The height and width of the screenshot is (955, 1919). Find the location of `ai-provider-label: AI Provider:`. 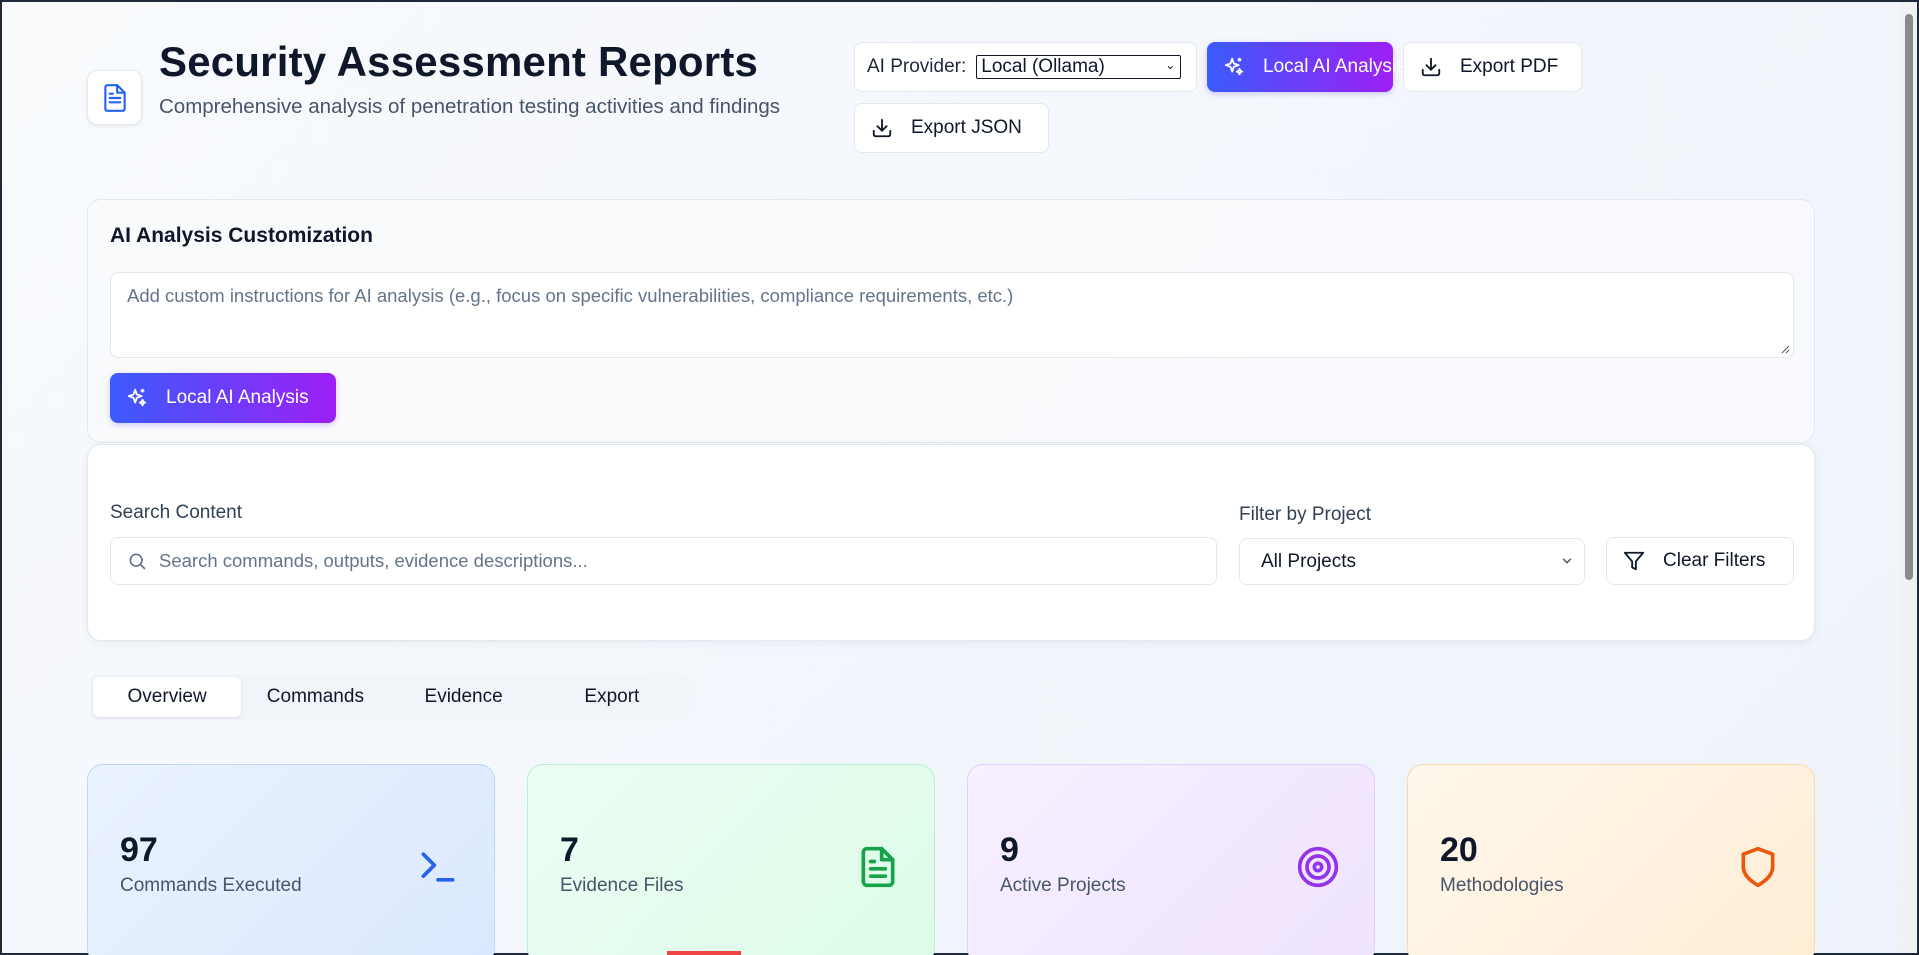

ai-provider-label: AI Provider: is located at coordinates (917, 66).